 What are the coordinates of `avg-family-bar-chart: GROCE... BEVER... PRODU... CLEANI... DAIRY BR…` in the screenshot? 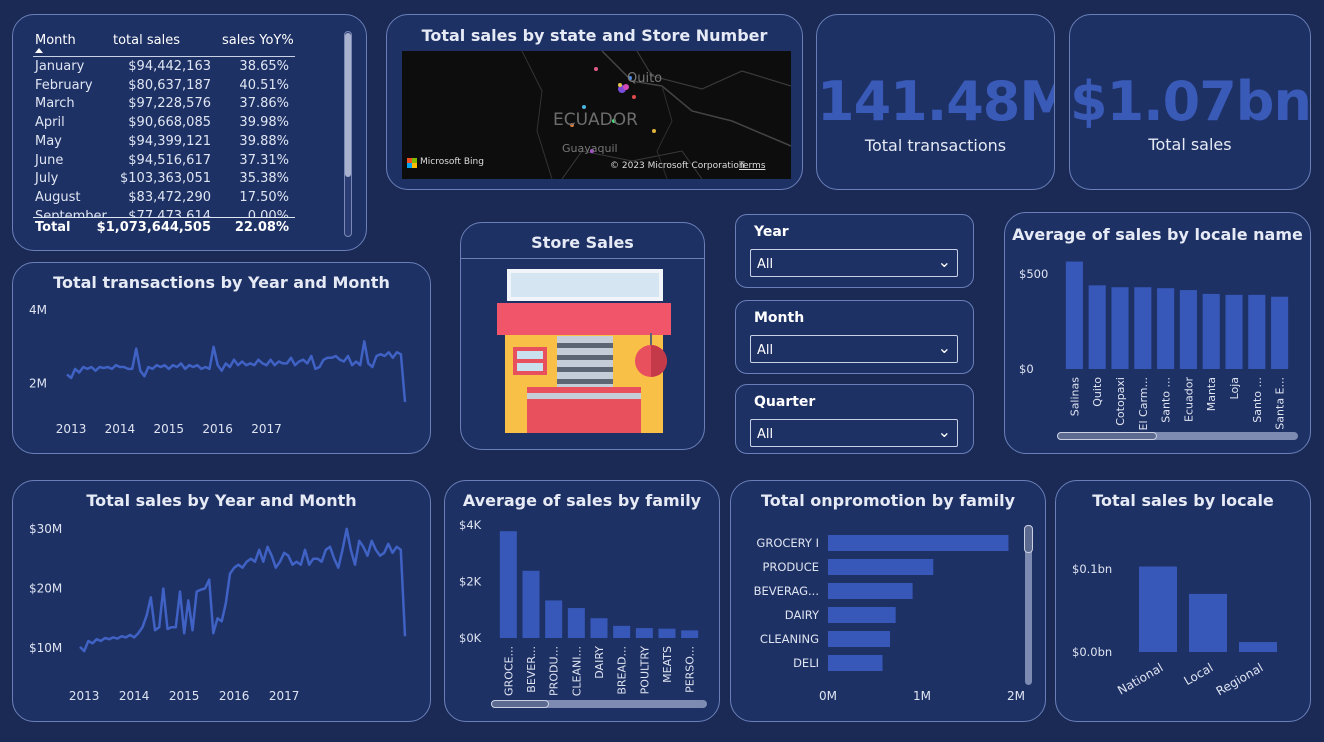 It's located at (579, 607).